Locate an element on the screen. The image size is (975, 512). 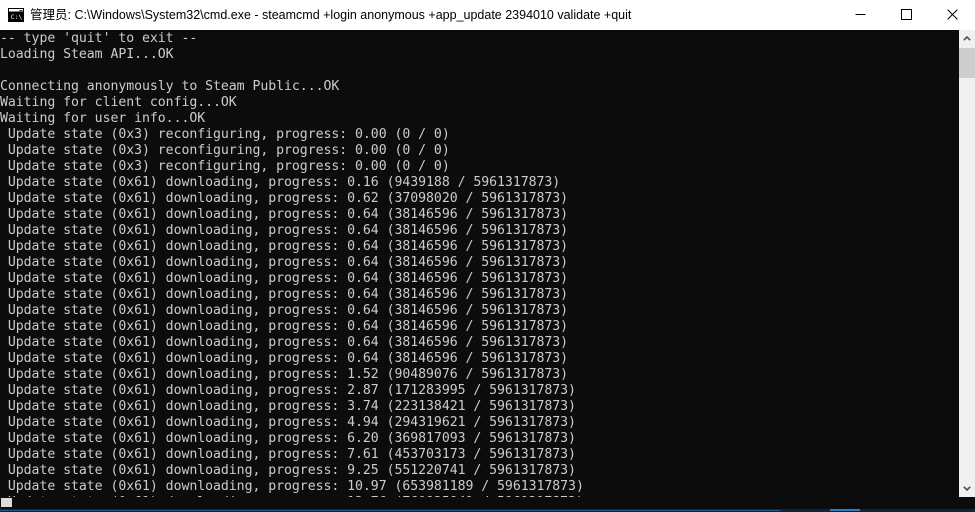
vertical-scrollbar-thumb is located at coordinates (967, 63).